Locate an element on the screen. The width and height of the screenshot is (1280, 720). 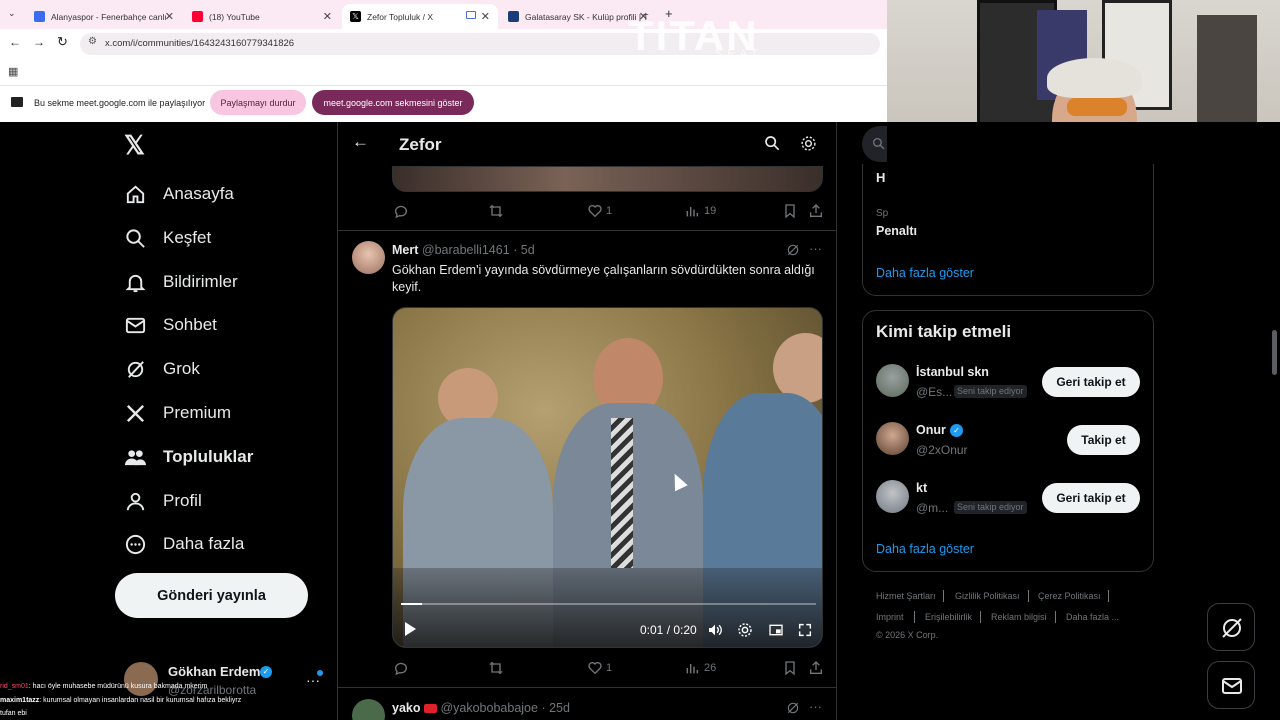
x-logo-icon: 𝕏 is located at coordinates (134, 145).